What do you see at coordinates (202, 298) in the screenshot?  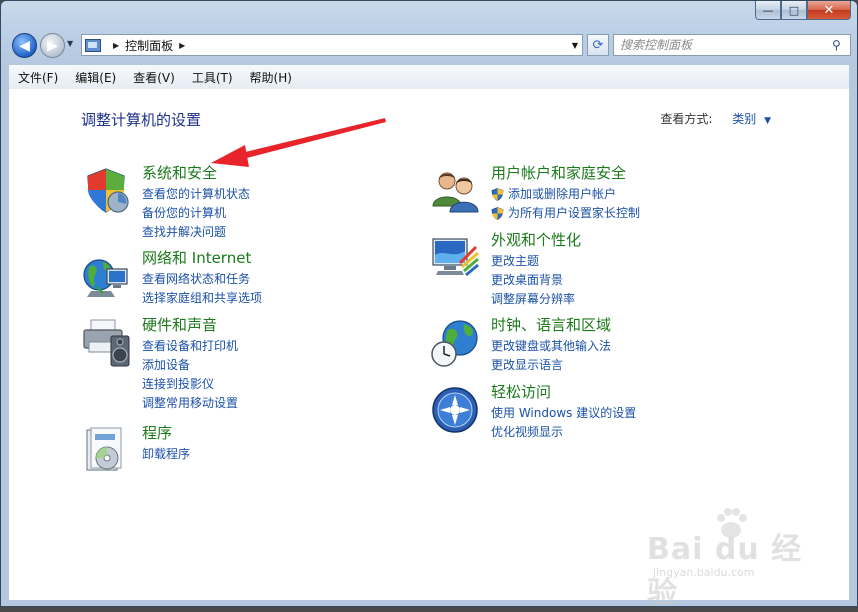 I see `link-homegroup-sharing: 选择家庭组和共享选项` at bounding box center [202, 298].